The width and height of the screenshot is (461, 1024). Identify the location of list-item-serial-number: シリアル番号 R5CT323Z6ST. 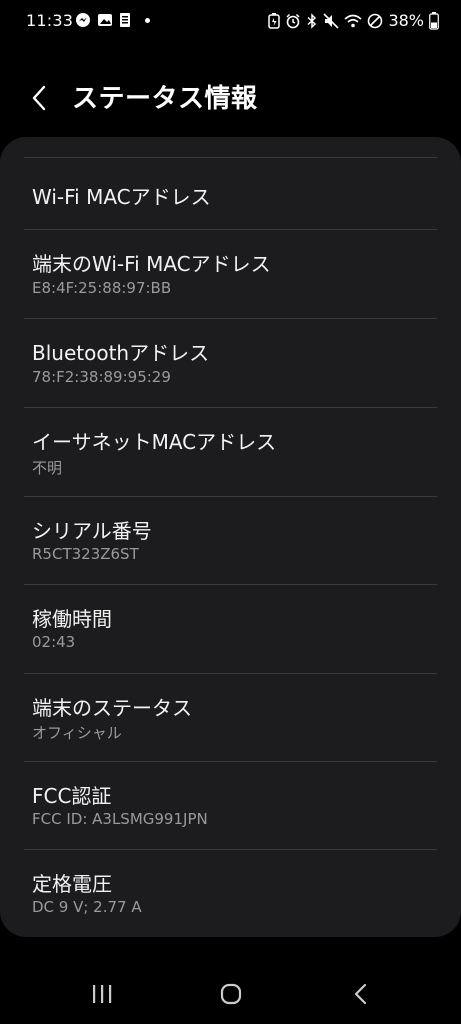
(230, 541).